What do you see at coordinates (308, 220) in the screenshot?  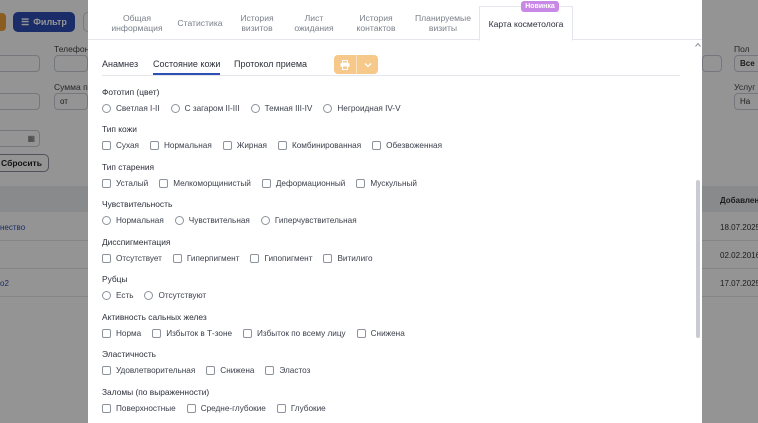 I see `radio-option: Гиперчувствительная` at bounding box center [308, 220].